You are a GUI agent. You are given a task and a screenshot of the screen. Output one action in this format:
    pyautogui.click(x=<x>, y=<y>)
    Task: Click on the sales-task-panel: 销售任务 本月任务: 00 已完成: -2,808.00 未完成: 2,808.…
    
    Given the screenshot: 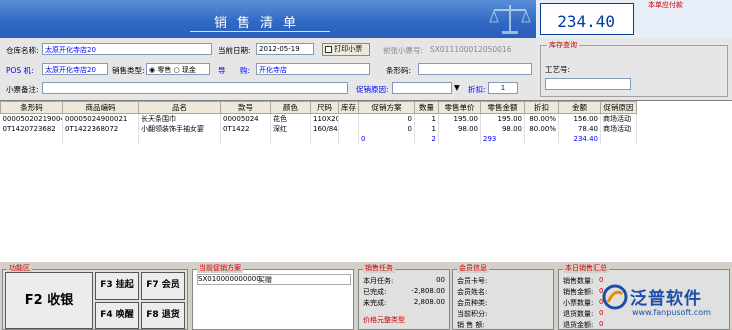 What is the action you would take?
    pyautogui.click(x=404, y=296)
    